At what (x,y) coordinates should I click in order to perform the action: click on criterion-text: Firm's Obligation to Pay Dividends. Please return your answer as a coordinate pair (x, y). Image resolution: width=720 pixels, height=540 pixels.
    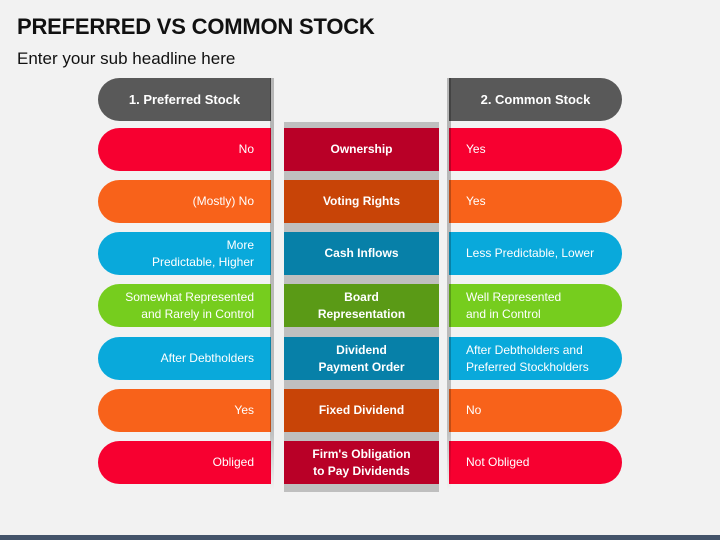
    Looking at the image, I should click on (361, 462).